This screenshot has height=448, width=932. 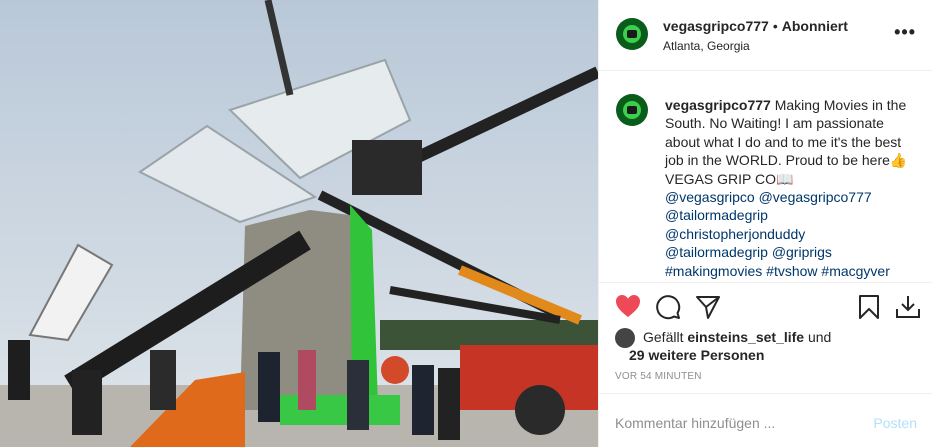 What do you see at coordinates (855, 271) in the screenshot?
I see `tag-link: #macgyver` at bounding box center [855, 271].